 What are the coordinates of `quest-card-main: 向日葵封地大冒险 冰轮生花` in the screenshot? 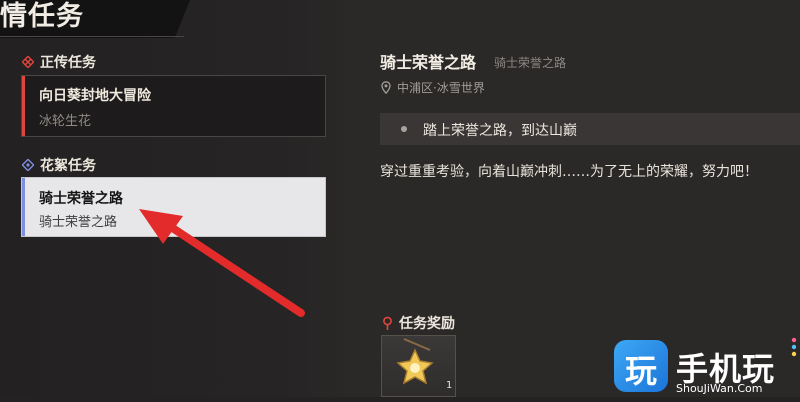 It's located at (173, 106).